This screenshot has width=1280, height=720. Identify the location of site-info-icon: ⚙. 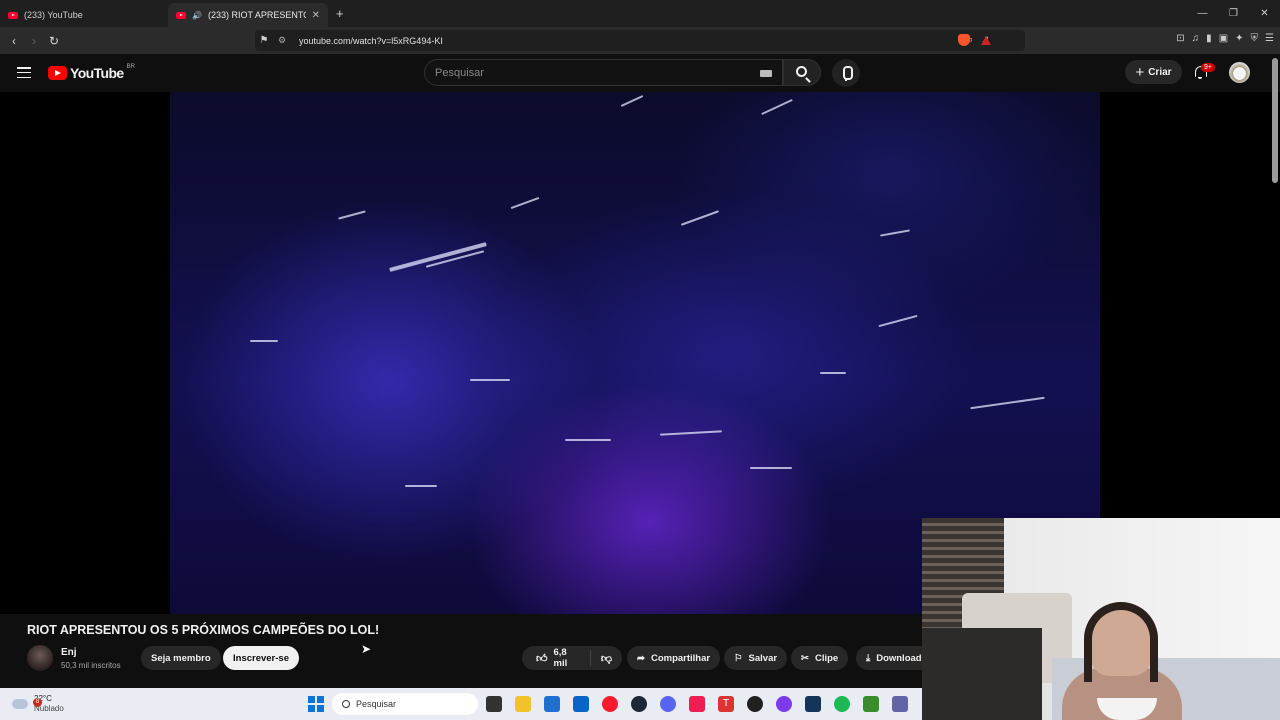
(282, 40).